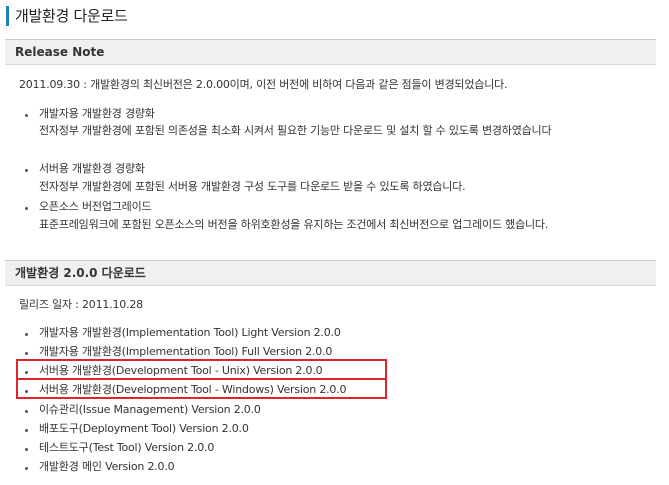 This screenshot has width=669, height=485. Describe the element at coordinates (126, 448) in the screenshot. I see `download-link-test-tool: 테스트도구(Test Tool) Version 2.0.0` at that location.